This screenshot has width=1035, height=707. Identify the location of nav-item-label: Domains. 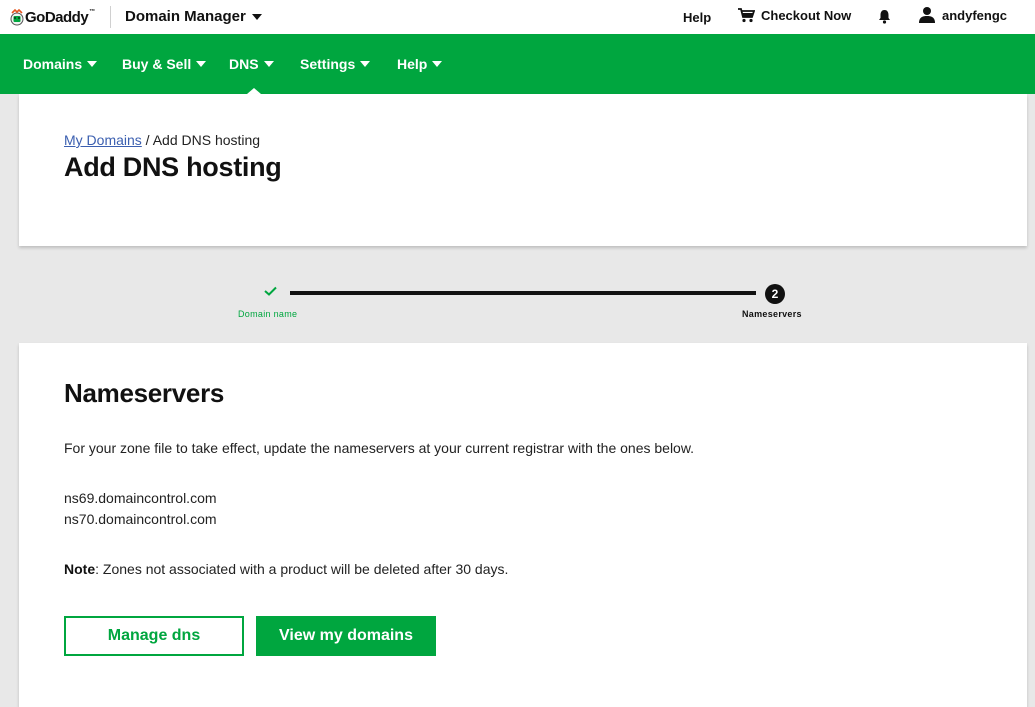
(53, 64).